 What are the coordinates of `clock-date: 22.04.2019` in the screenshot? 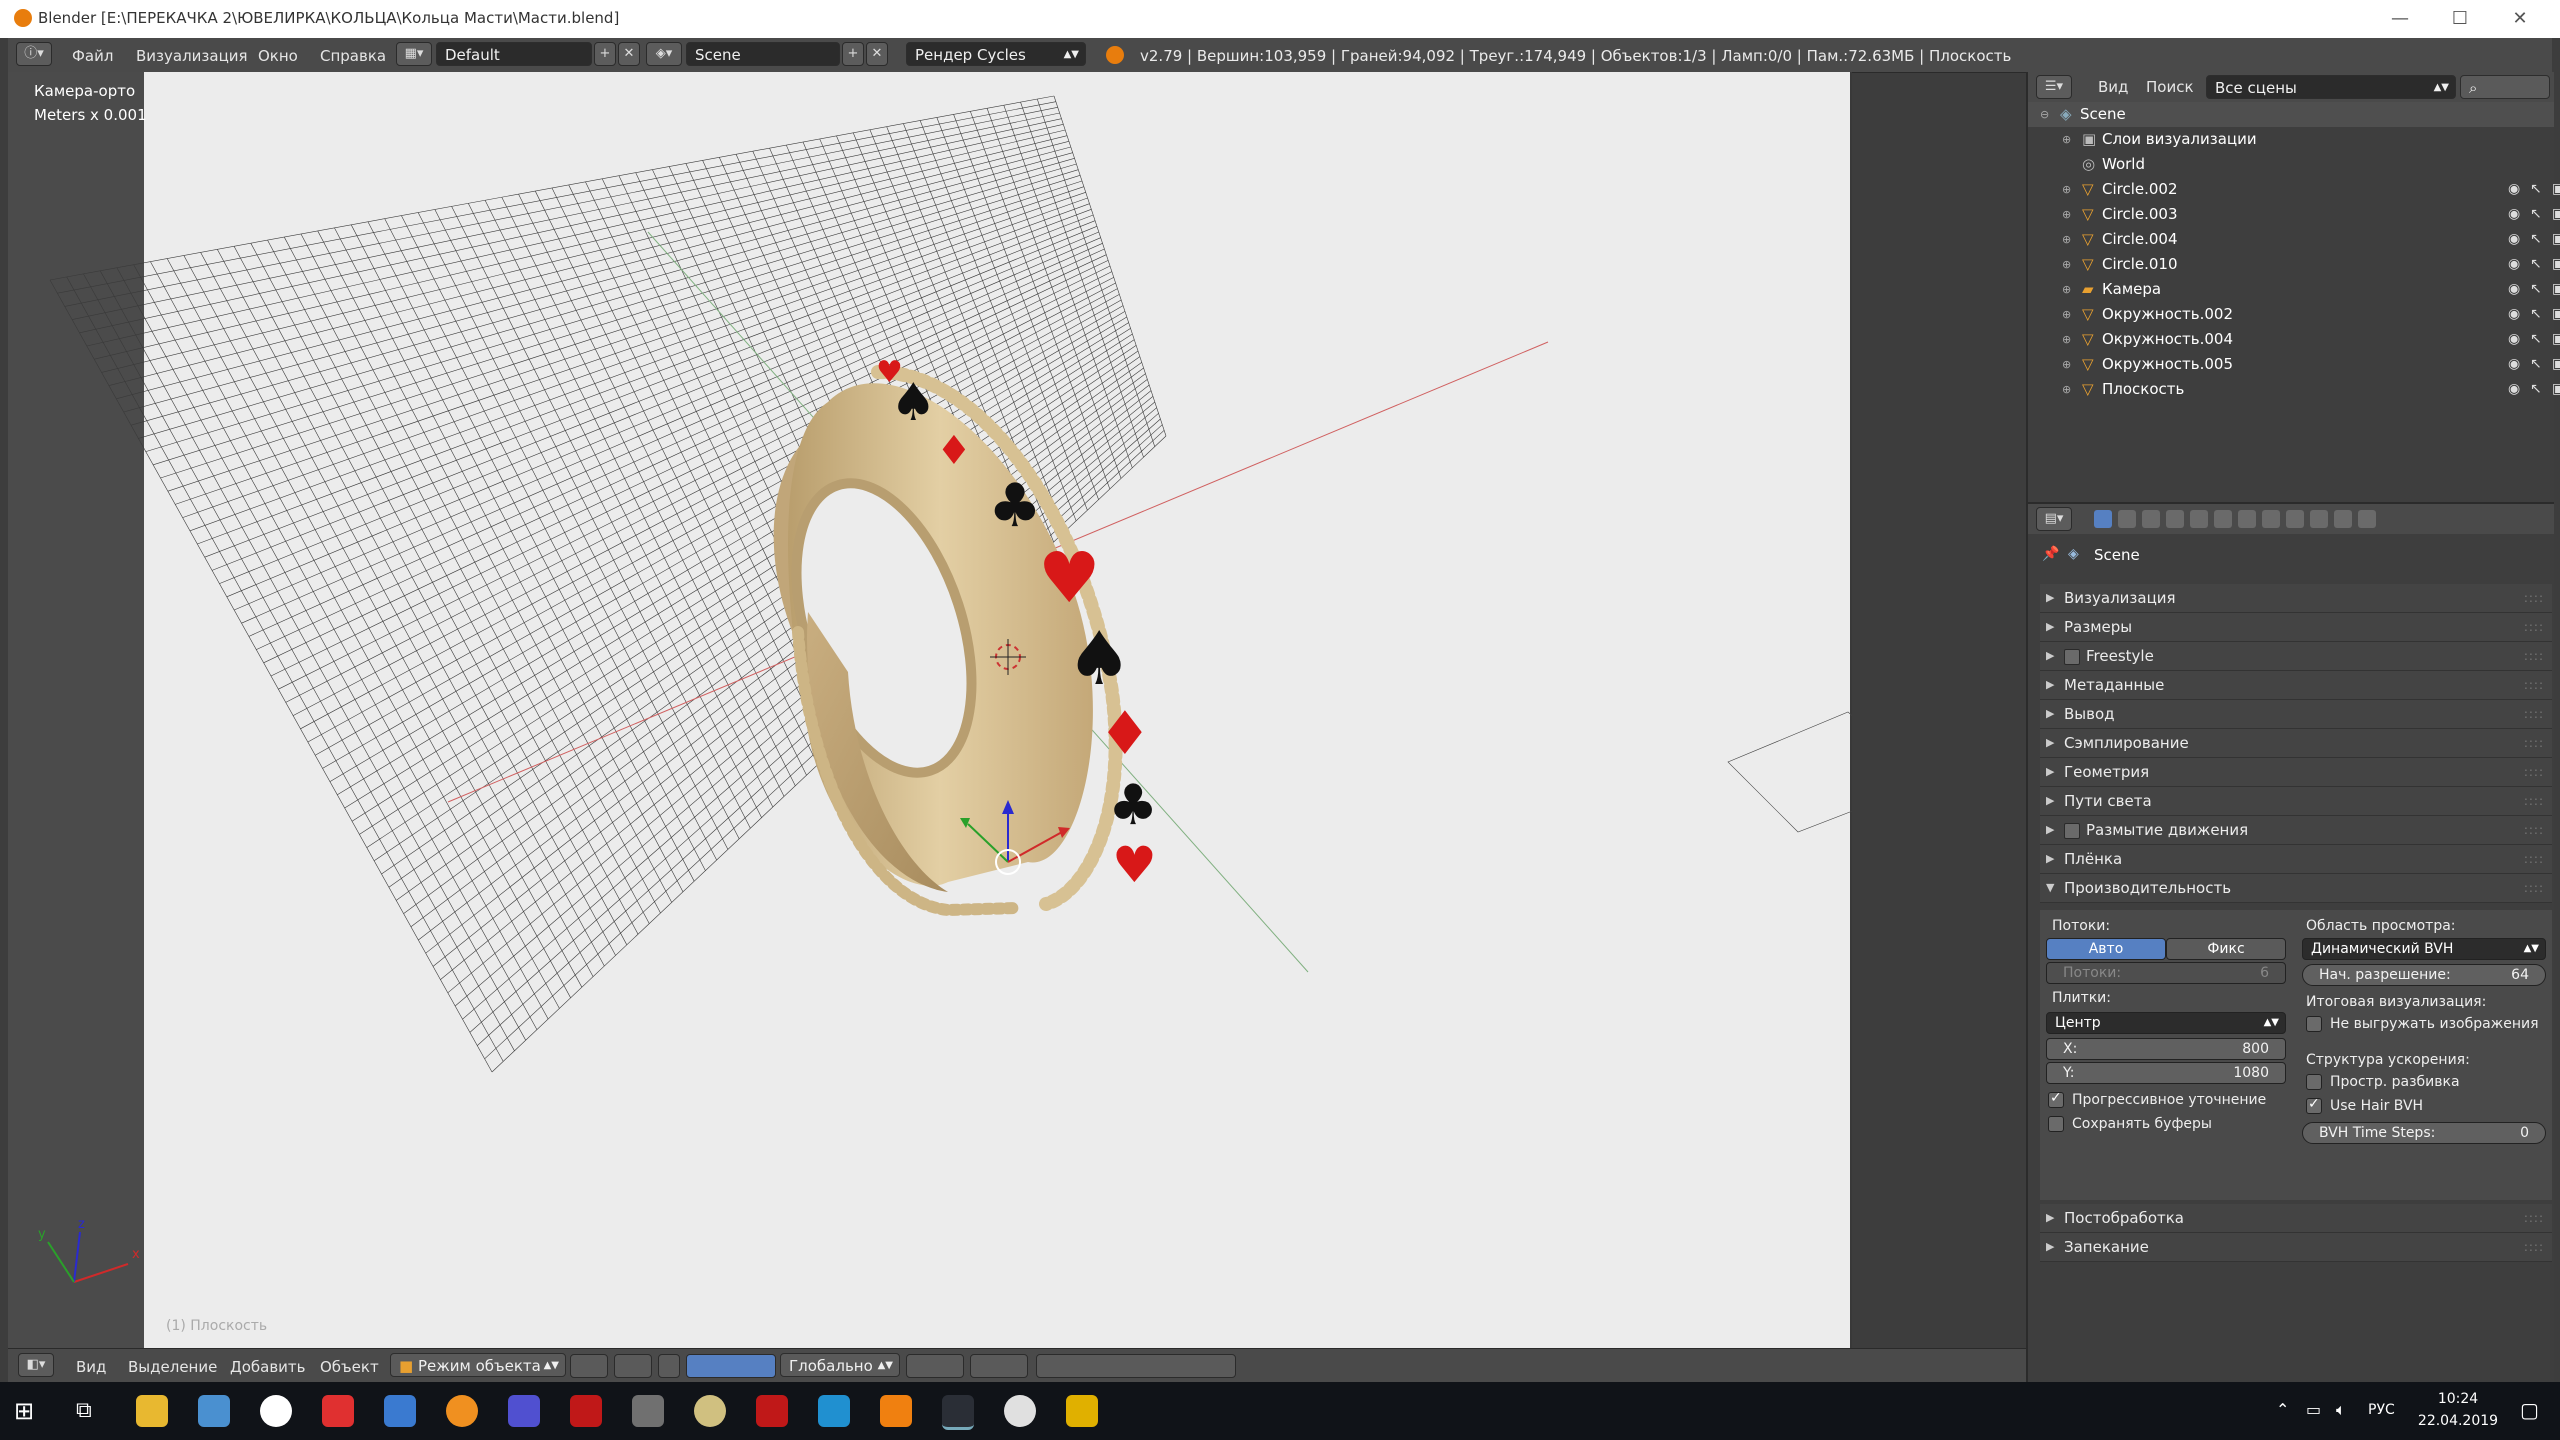 It's located at (2458, 1421).